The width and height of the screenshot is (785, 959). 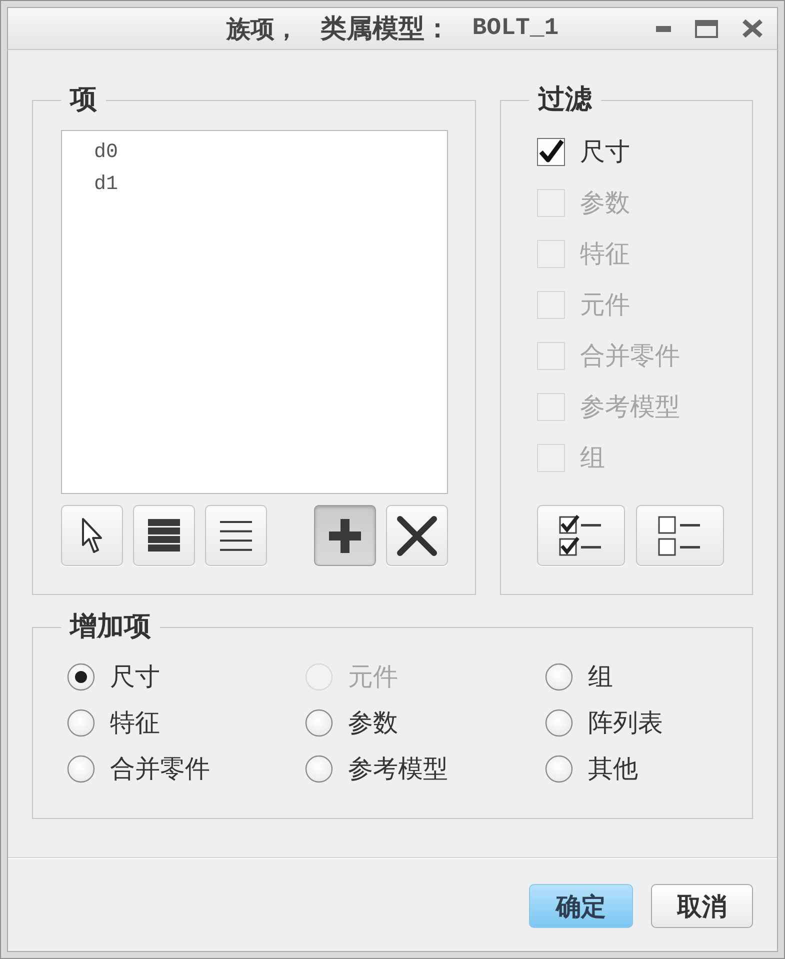 I want to click on cursor-arrow-icon, so click(x=92, y=535).